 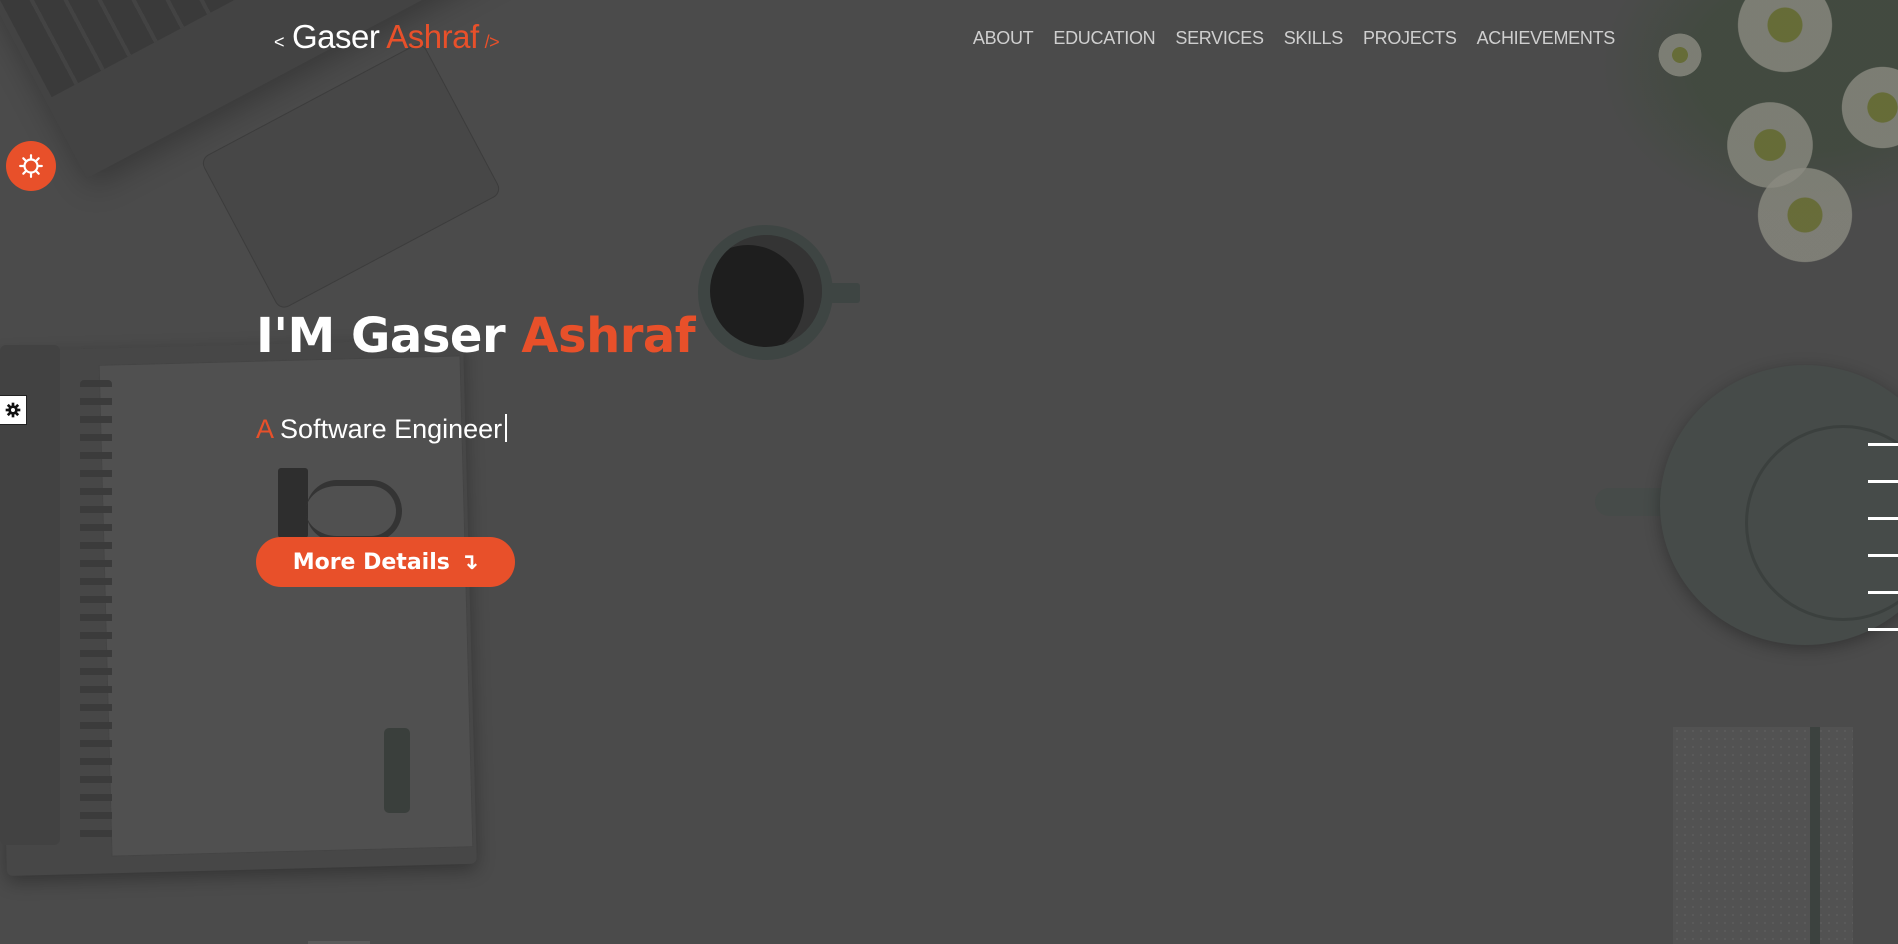 I want to click on brand-logo: < Gaser Ashraf/>, so click(x=387, y=37).